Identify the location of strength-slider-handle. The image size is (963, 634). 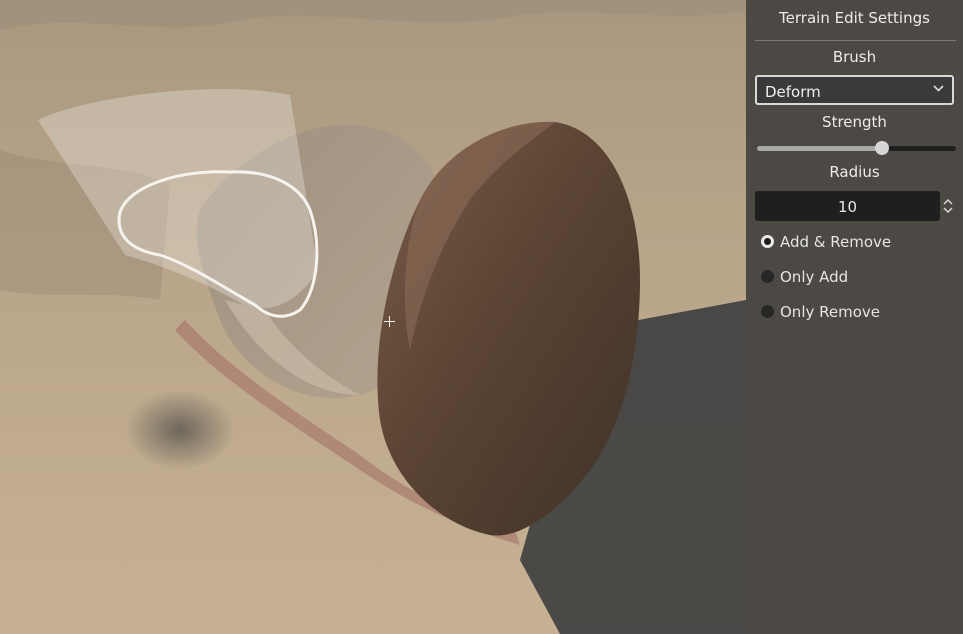
(882, 148).